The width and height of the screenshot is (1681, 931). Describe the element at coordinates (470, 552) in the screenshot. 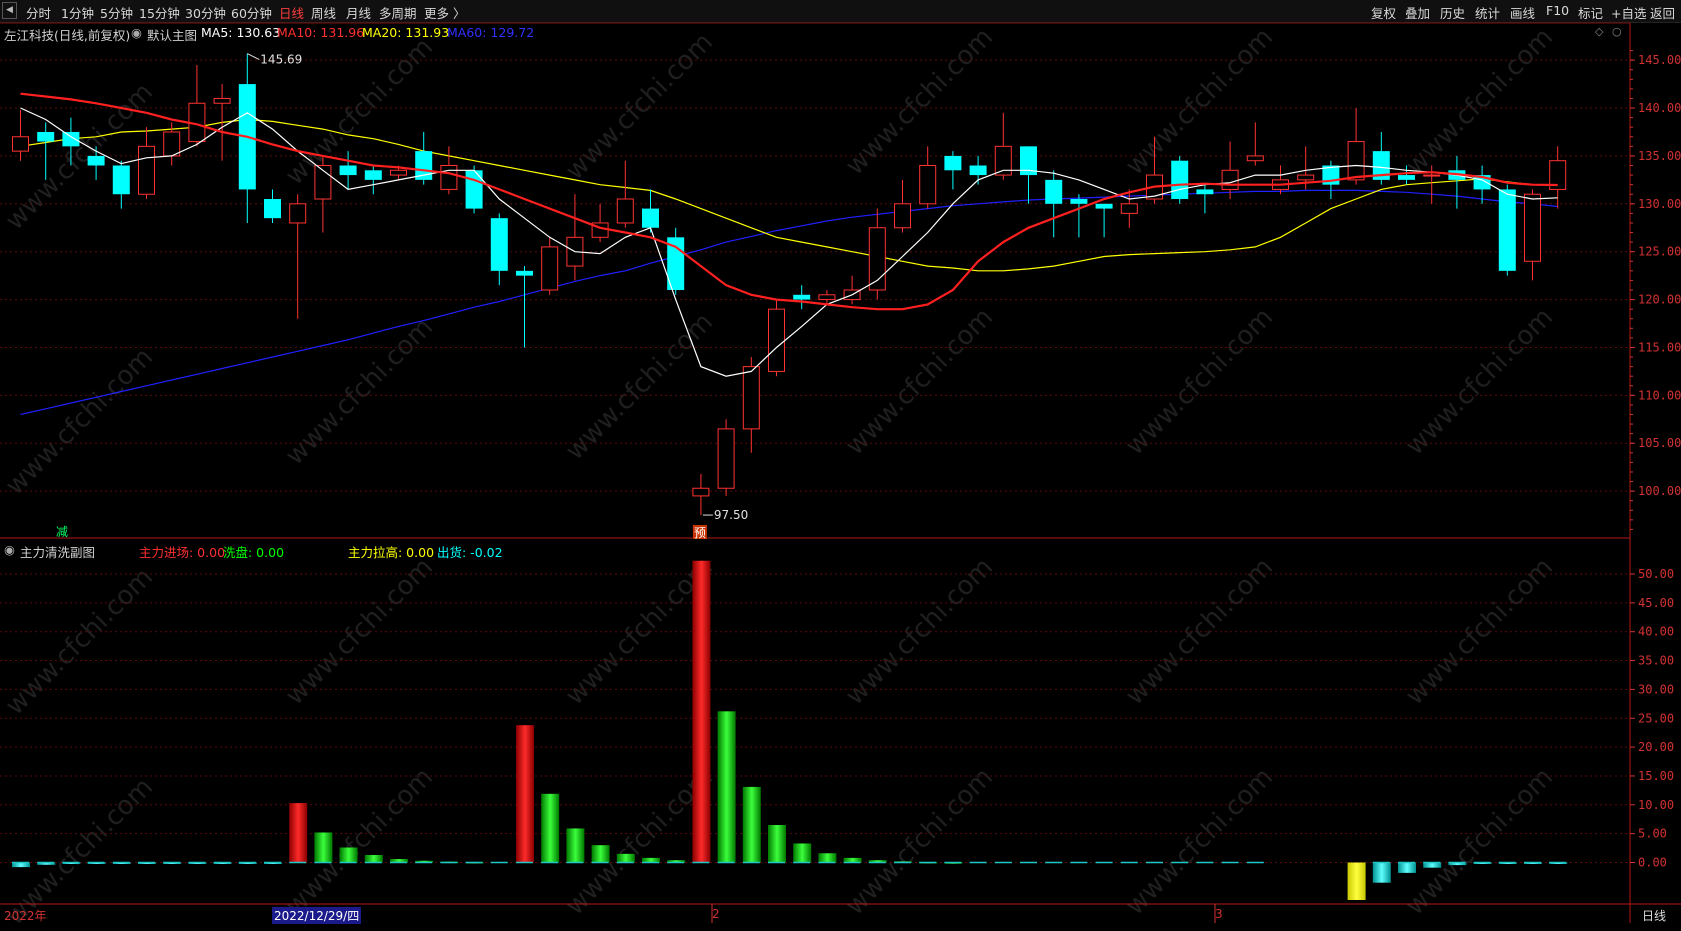

I see `shipment-value: 出货: -0.02` at that location.